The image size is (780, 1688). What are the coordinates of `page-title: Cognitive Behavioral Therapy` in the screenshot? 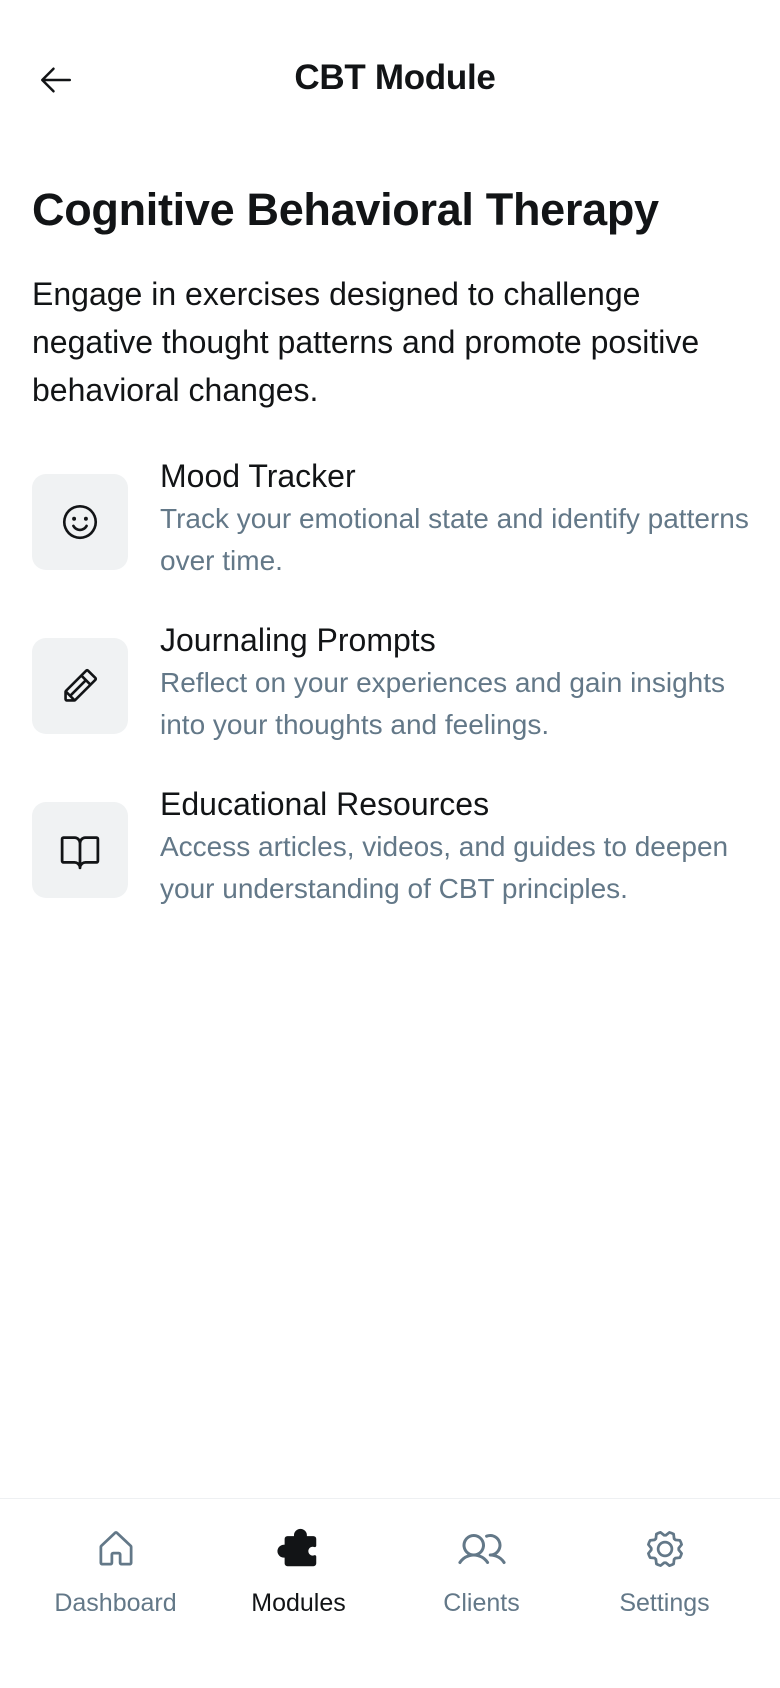 It's located at (345, 209).